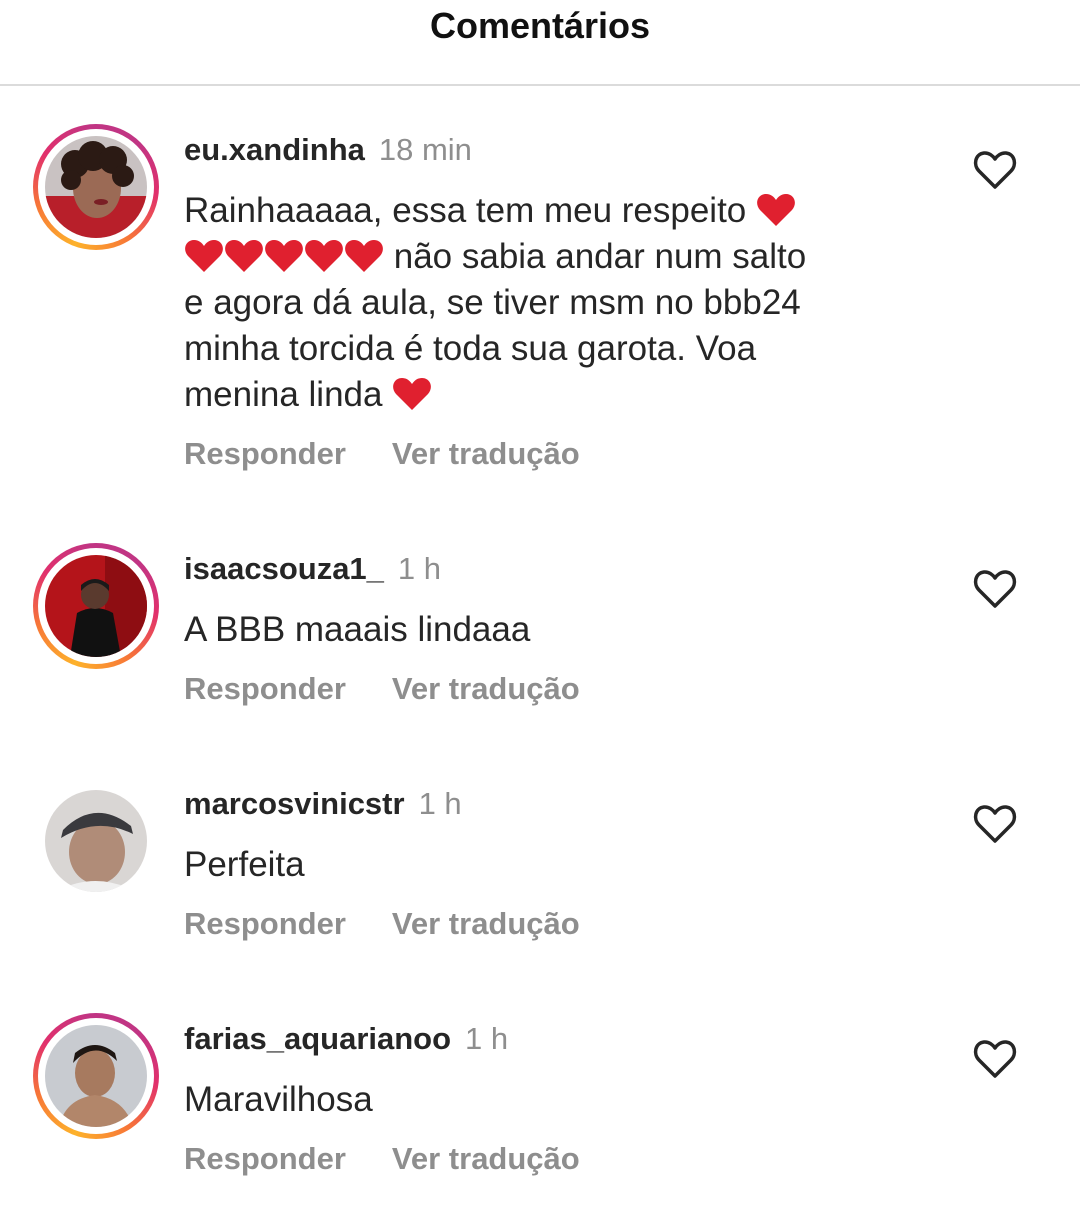 The width and height of the screenshot is (1080, 1218). What do you see at coordinates (470, 348) in the screenshot?
I see `comment-text-line: minha torcida é toda sua garota. Voa` at bounding box center [470, 348].